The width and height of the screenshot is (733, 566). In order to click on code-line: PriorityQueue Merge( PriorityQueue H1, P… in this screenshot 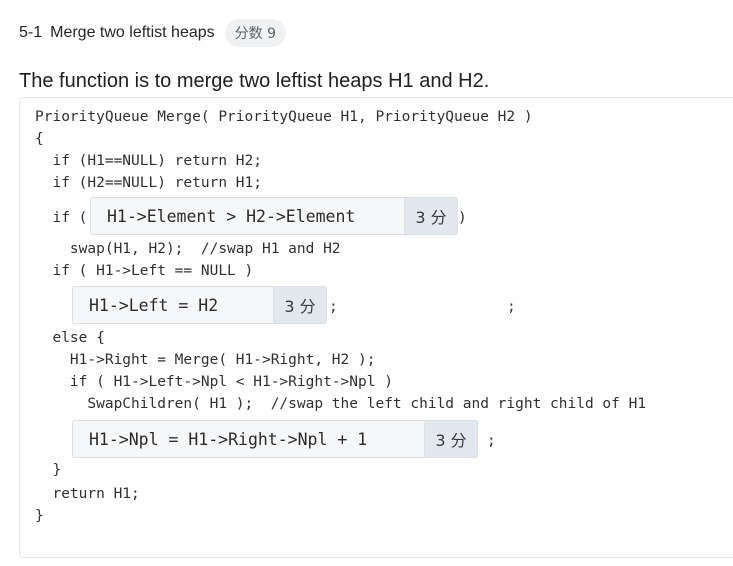, I will do `click(284, 117)`.